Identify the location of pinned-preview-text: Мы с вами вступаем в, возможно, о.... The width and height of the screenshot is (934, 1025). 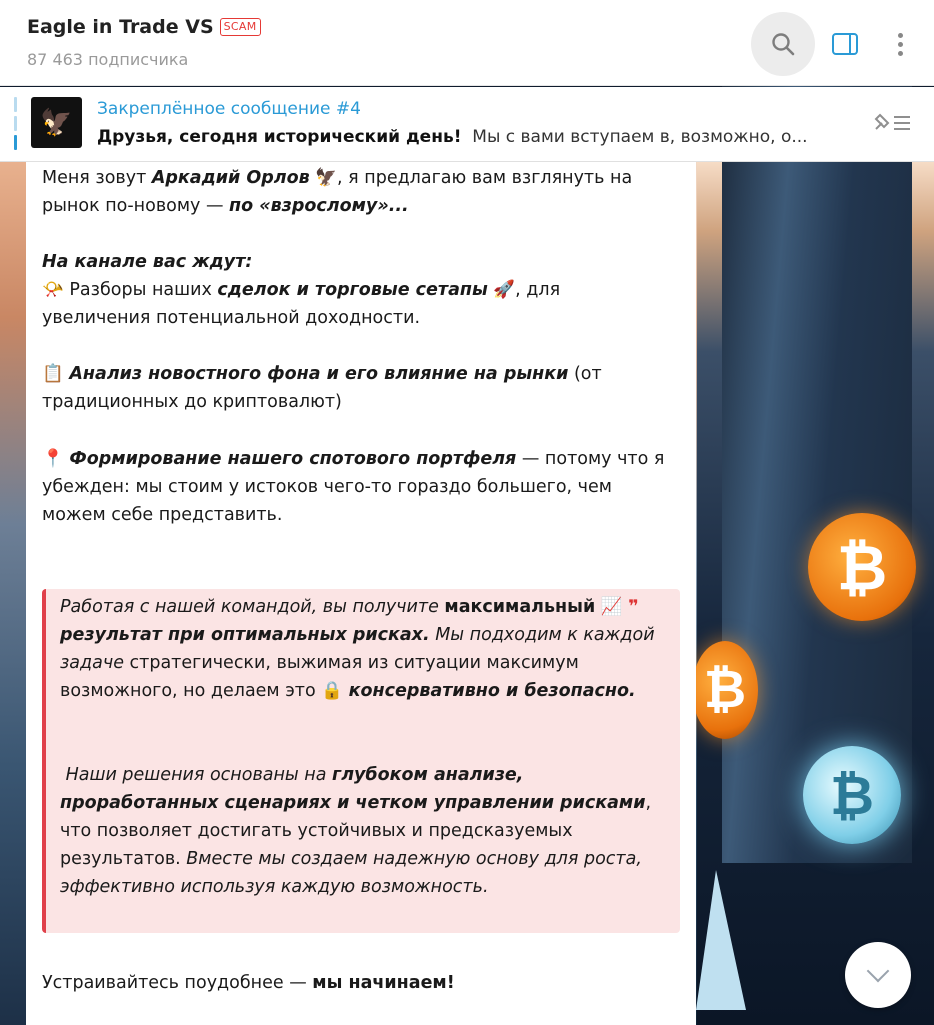
(640, 137).